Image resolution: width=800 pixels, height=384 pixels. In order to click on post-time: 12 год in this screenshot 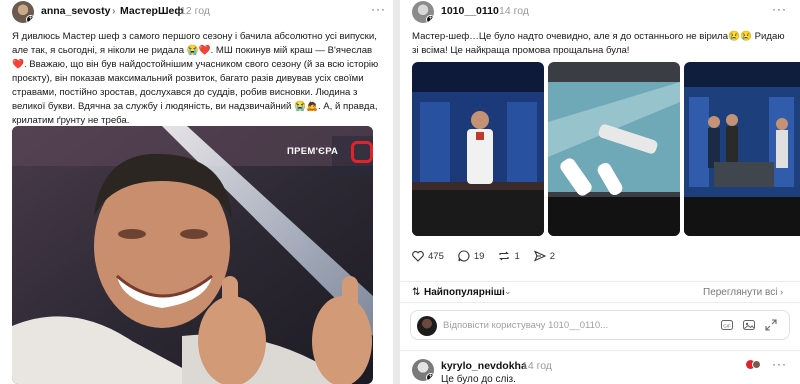, I will do `click(195, 11)`.